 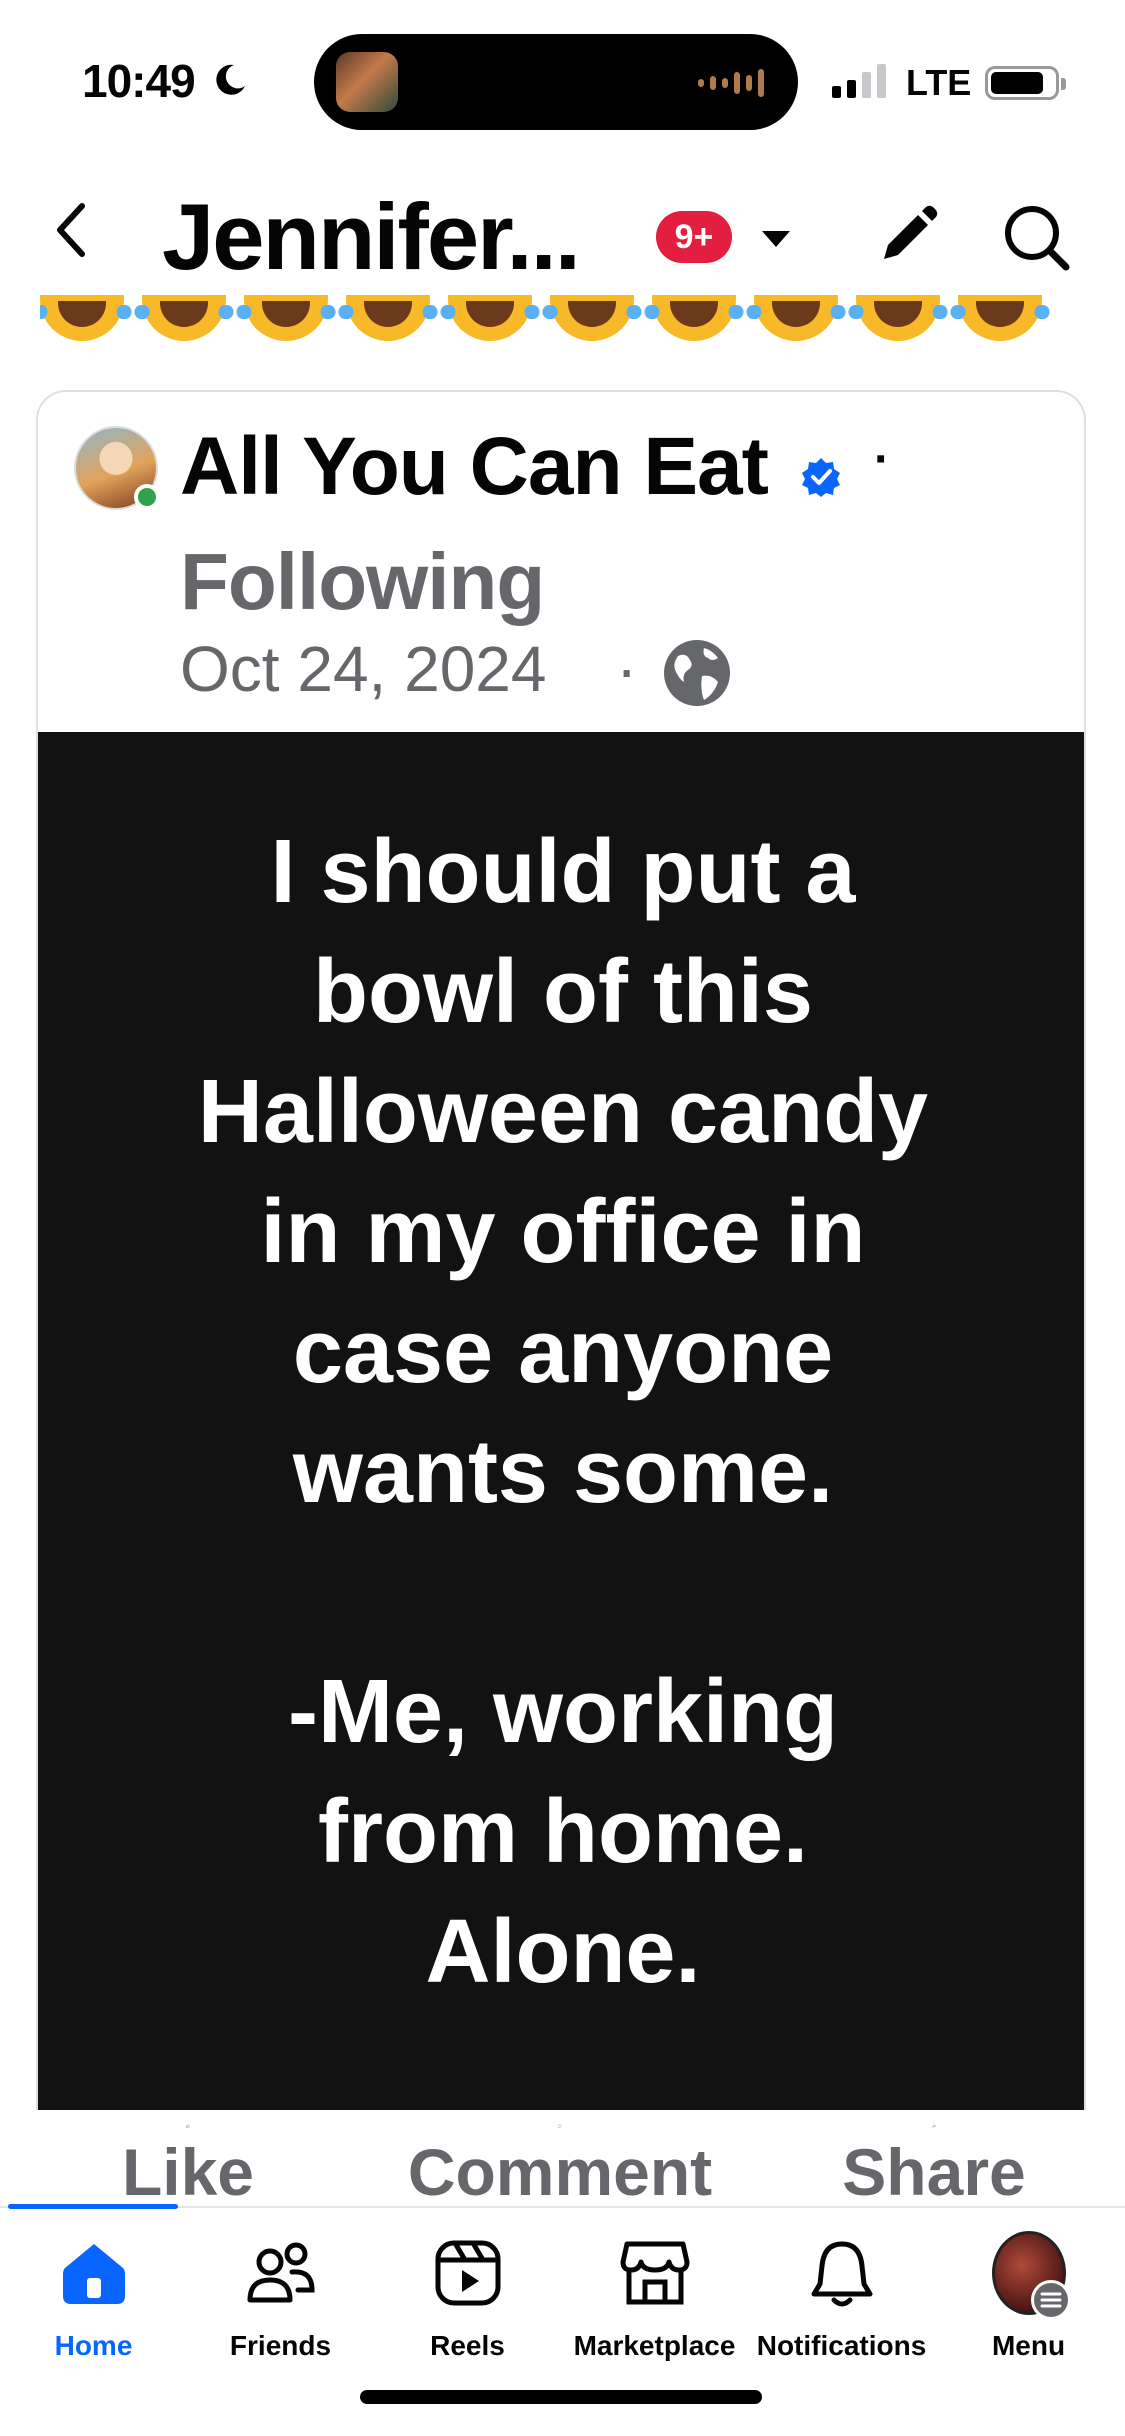 I want to click on share-button: Share, so click(x=934, y=2160).